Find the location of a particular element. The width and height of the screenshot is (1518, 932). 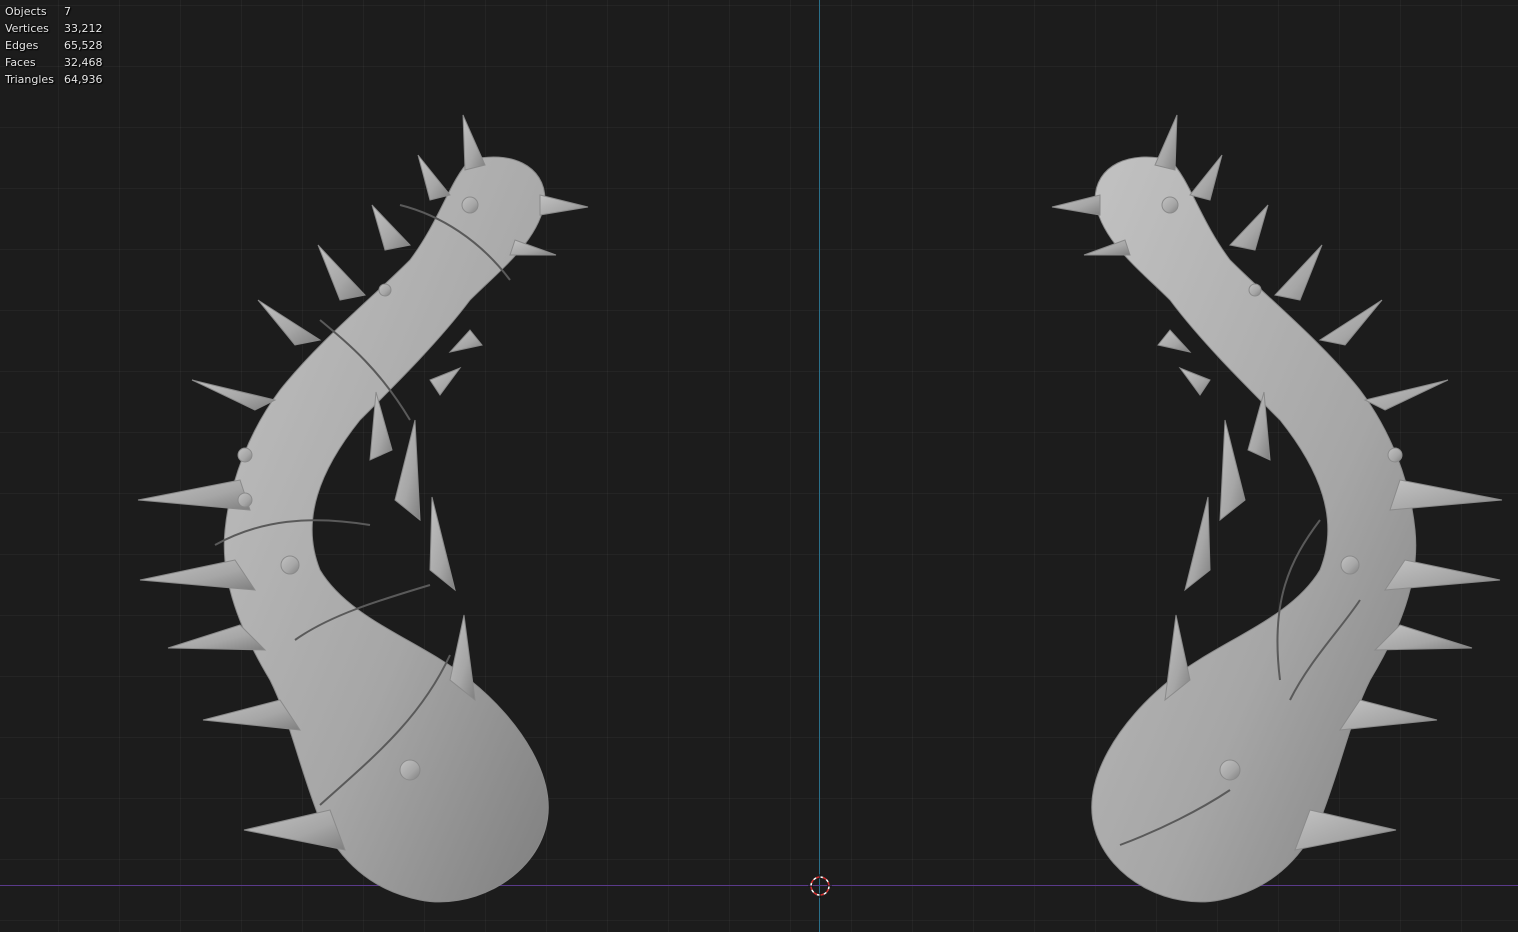

stat-row-triangles: Triangles 64,936 is located at coordinates (54, 79).